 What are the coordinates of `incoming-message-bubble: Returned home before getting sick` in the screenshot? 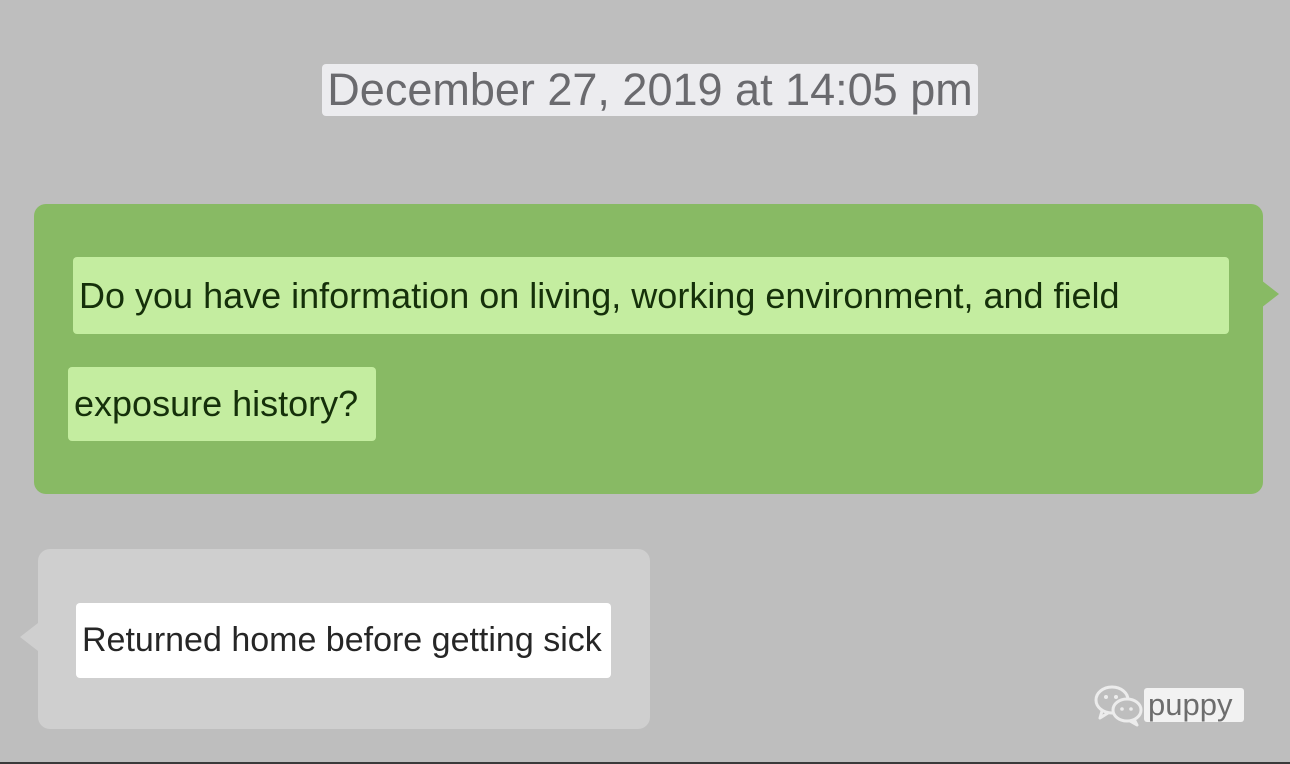 It's located at (335, 639).